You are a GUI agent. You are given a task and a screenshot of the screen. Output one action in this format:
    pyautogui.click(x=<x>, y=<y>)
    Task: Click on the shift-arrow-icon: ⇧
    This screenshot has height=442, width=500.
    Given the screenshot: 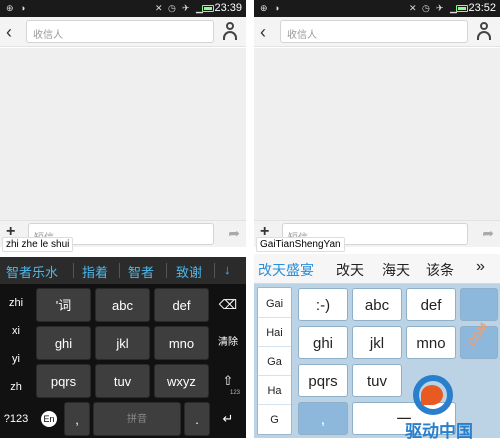 What is the action you would take?
    pyautogui.click(x=228, y=380)
    